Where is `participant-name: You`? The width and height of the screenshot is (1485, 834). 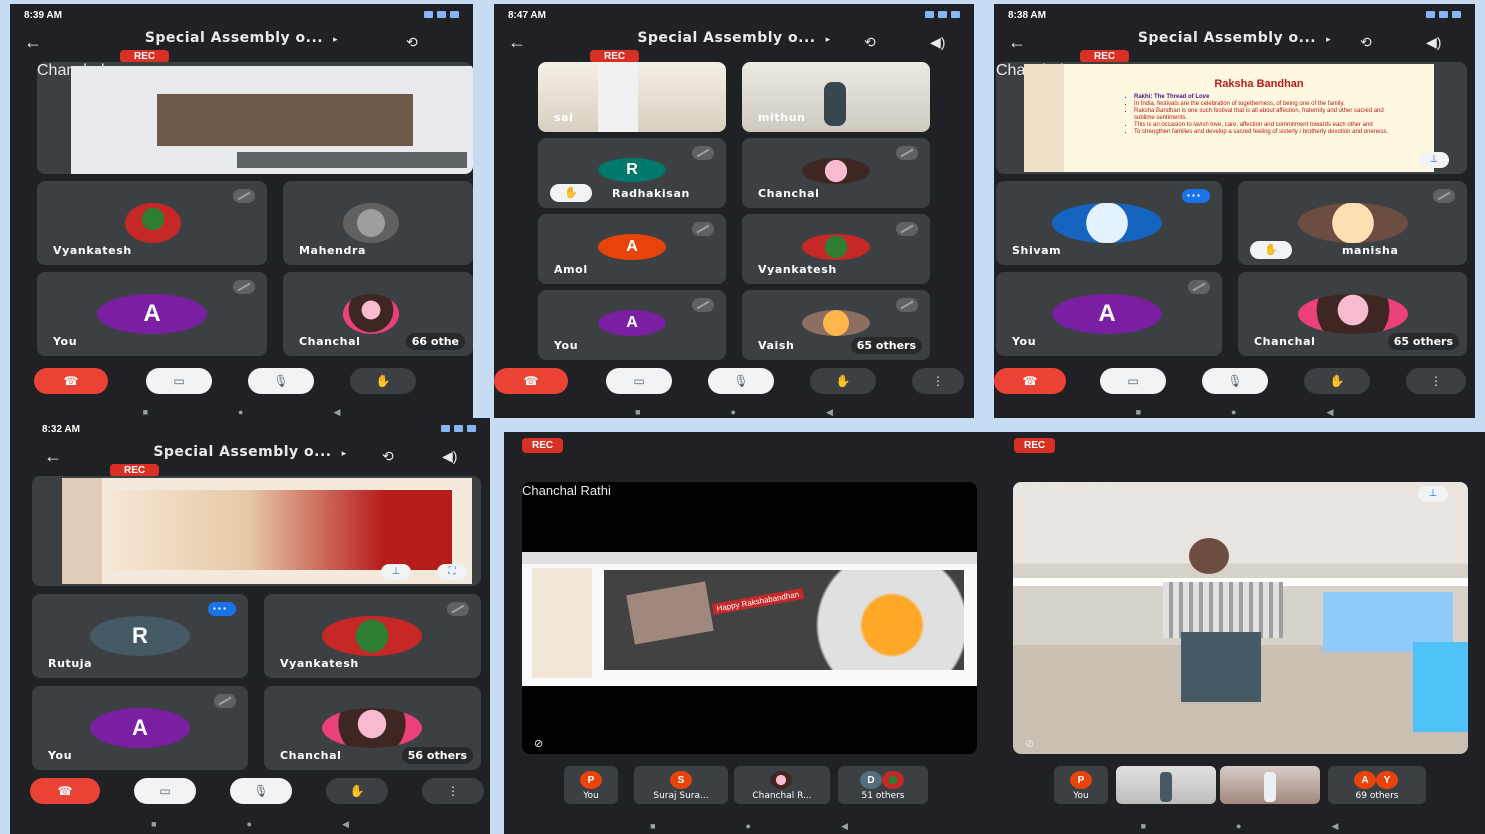
participant-name: You is located at coordinates (65, 341).